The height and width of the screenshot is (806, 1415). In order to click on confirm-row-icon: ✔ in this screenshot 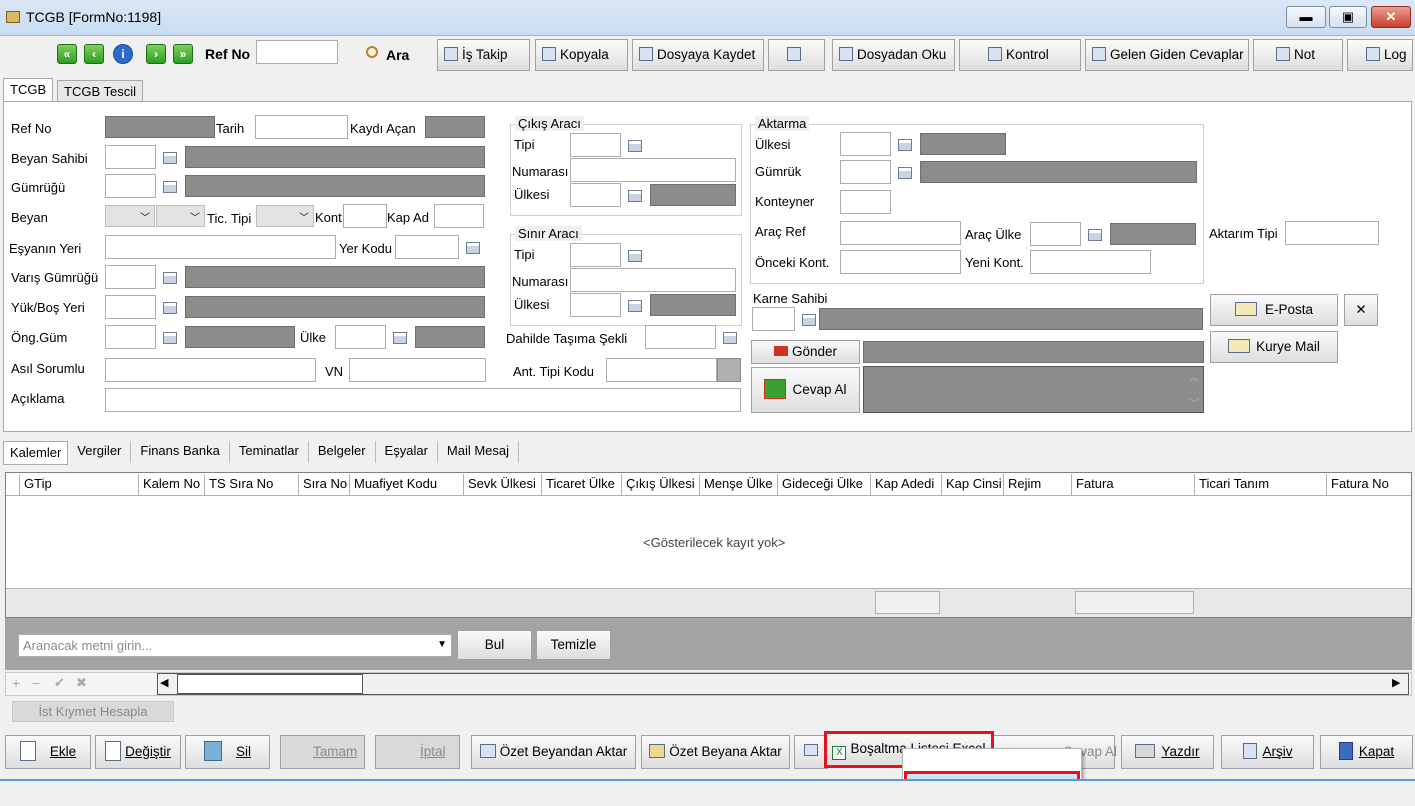, I will do `click(59, 683)`.